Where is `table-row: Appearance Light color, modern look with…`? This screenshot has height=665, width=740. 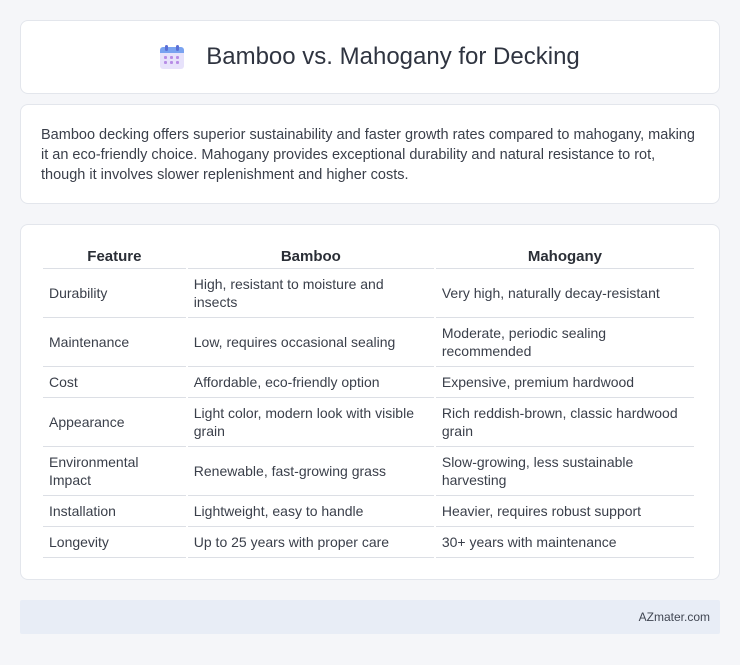 table-row: Appearance Light color, modern look with… is located at coordinates (368, 422).